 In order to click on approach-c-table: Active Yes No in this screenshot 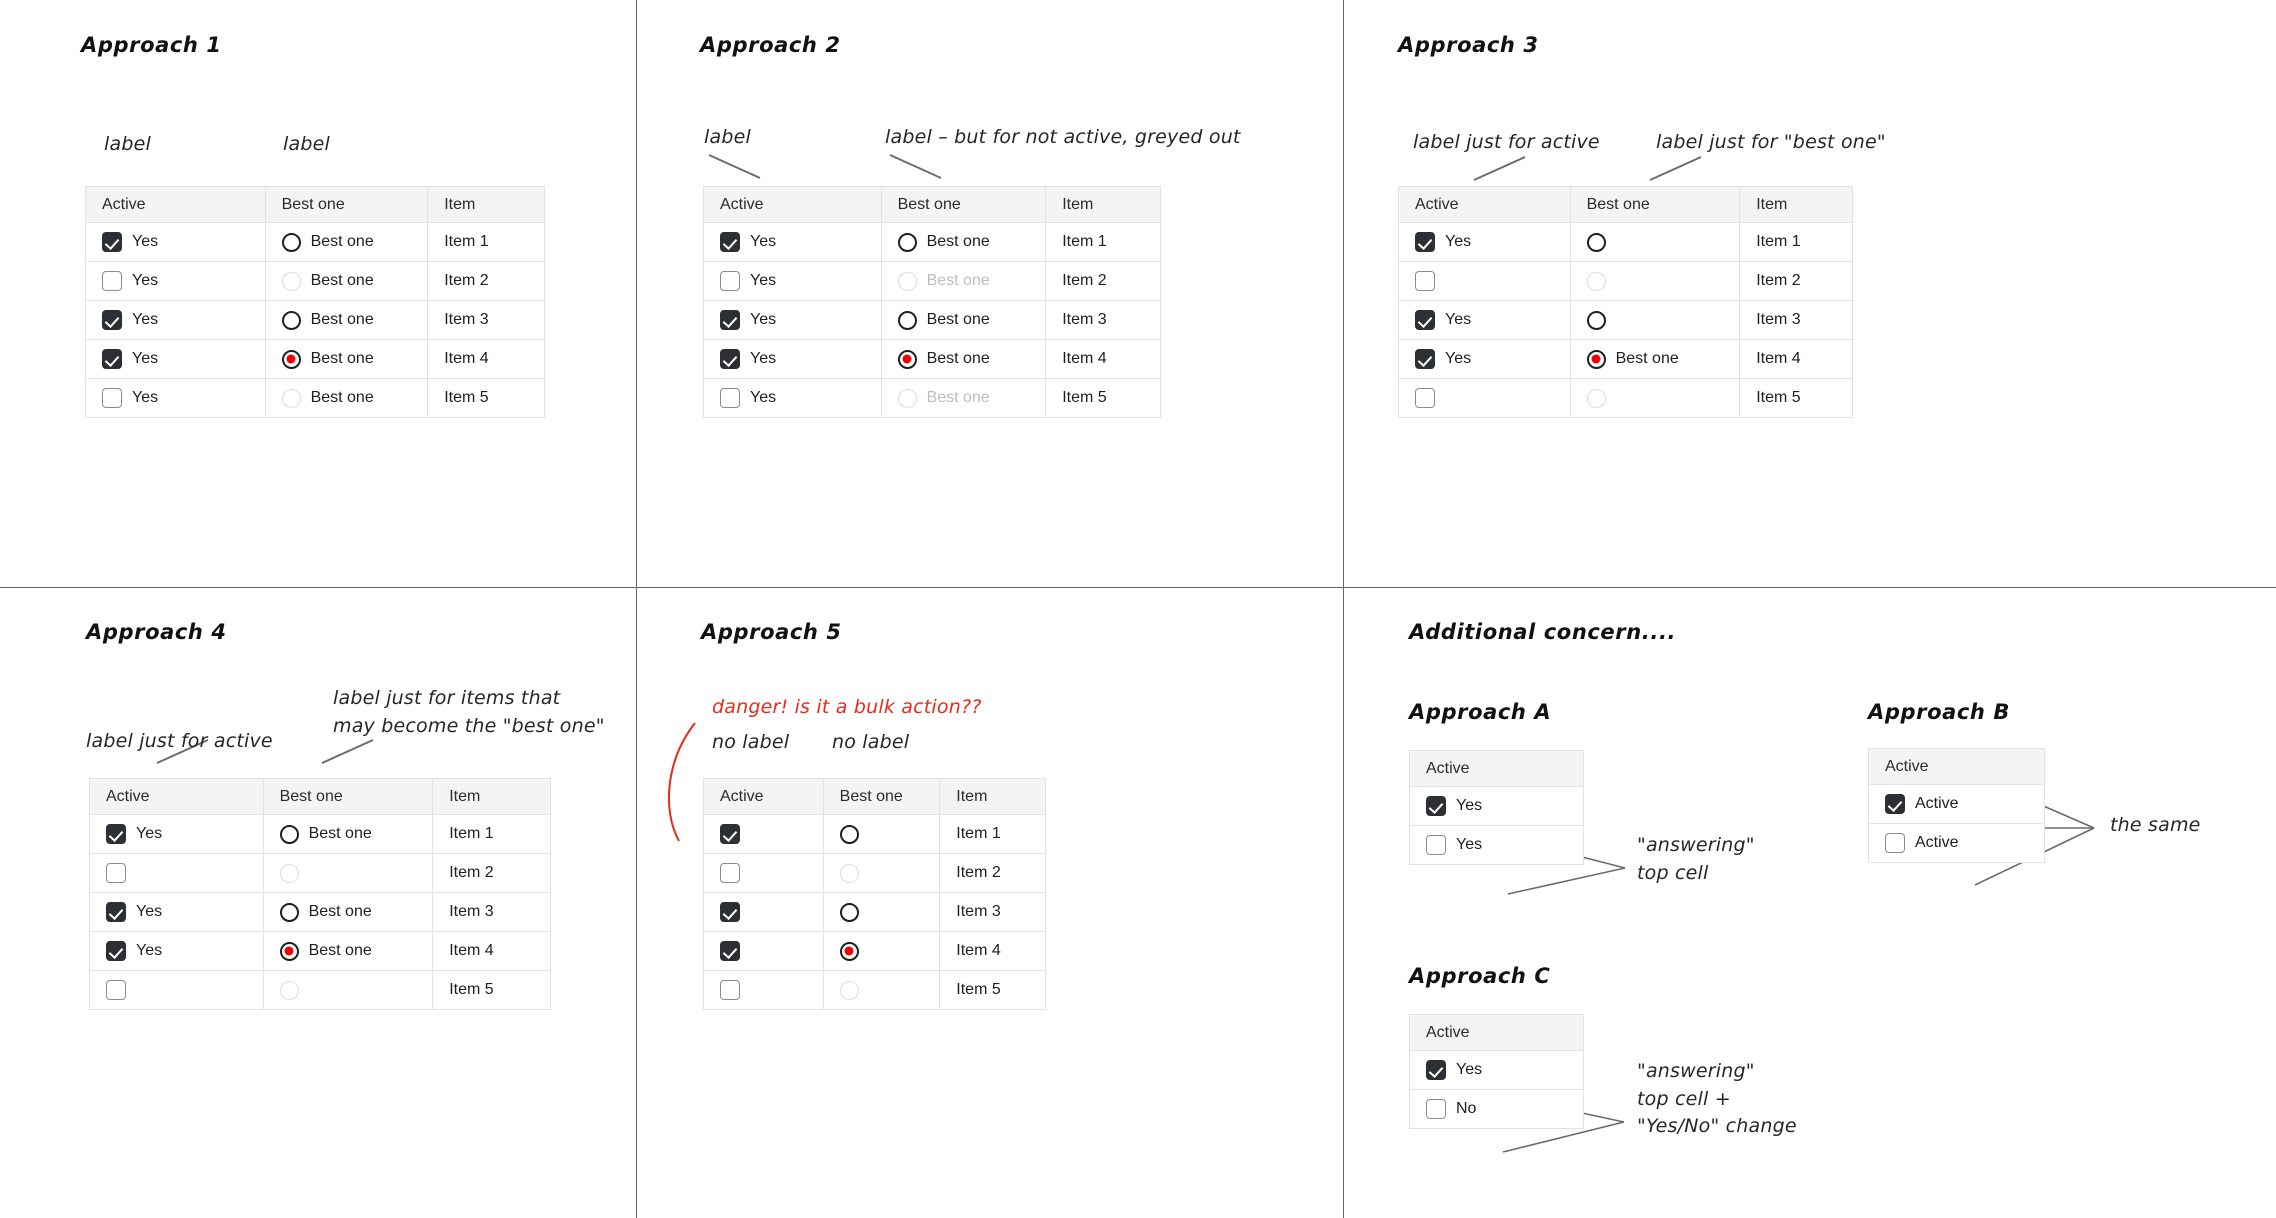, I will do `click(1496, 1071)`.